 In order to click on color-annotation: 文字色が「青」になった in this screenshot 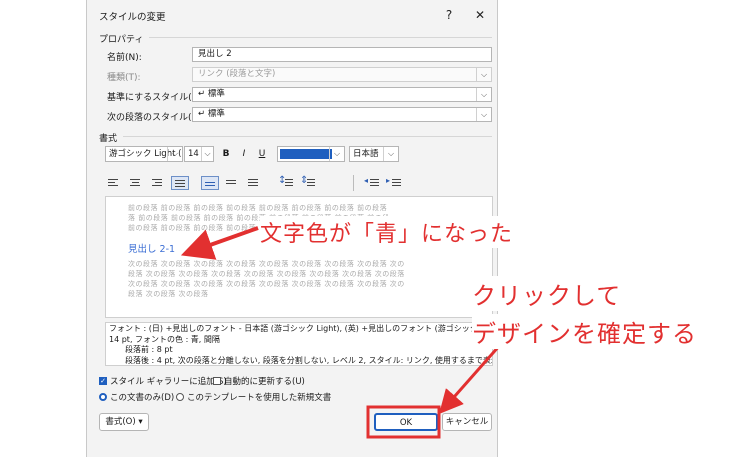, I will do `click(387, 232)`.